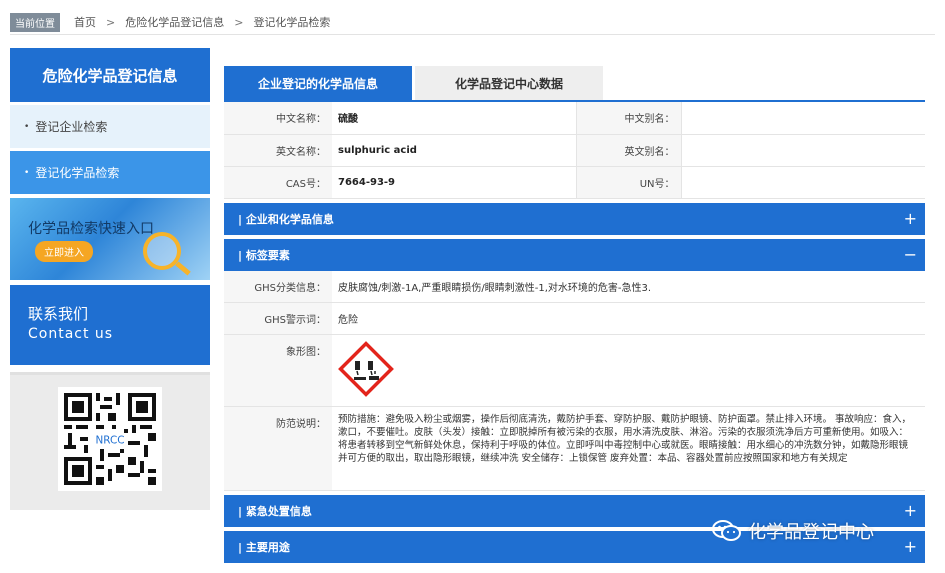 This screenshot has height=573, width=945. I want to click on contact-title-en: Contact us, so click(71, 334).